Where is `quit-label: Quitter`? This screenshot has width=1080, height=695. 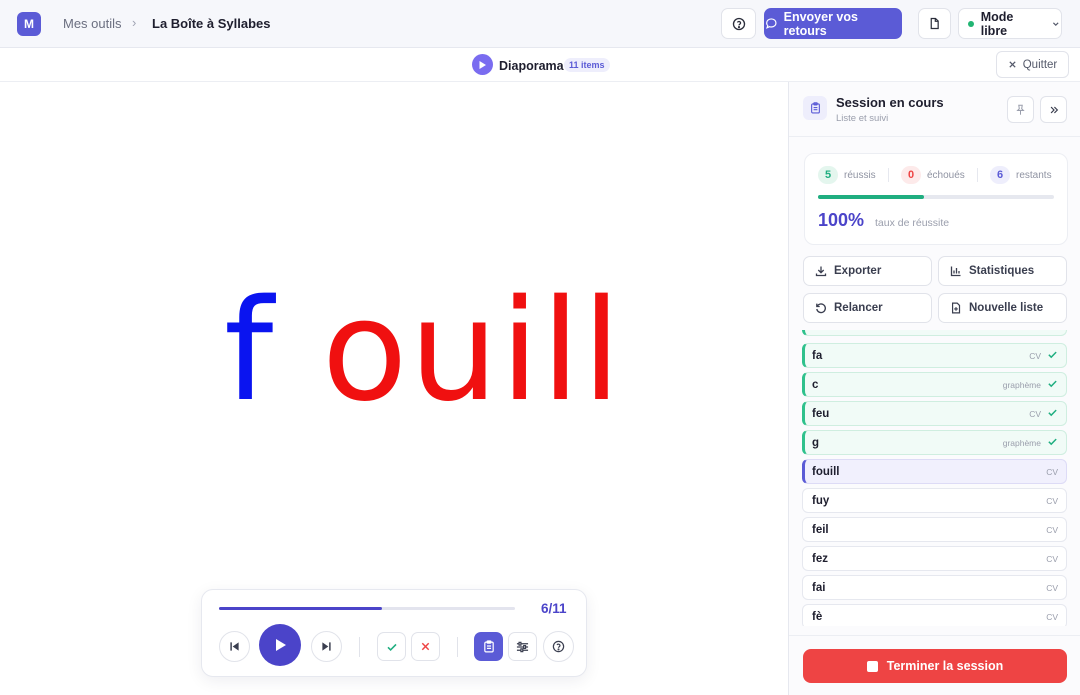 quit-label: Quitter is located at coordinates (1040, 64).